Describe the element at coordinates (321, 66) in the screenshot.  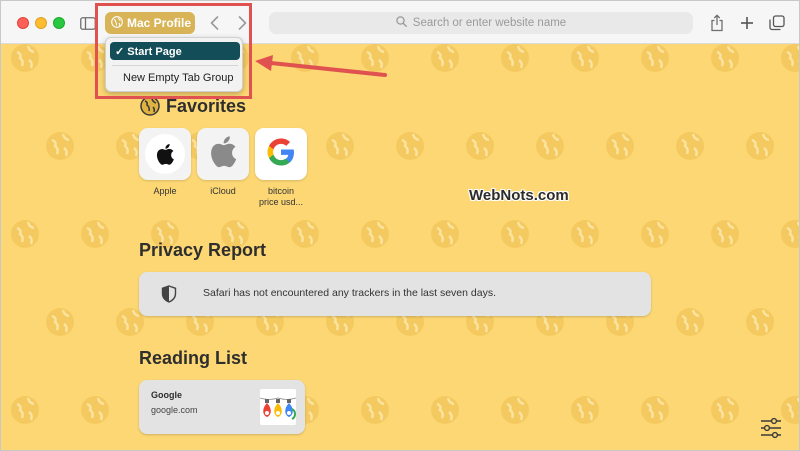
I see `annotation-arrow-icon` at that location.